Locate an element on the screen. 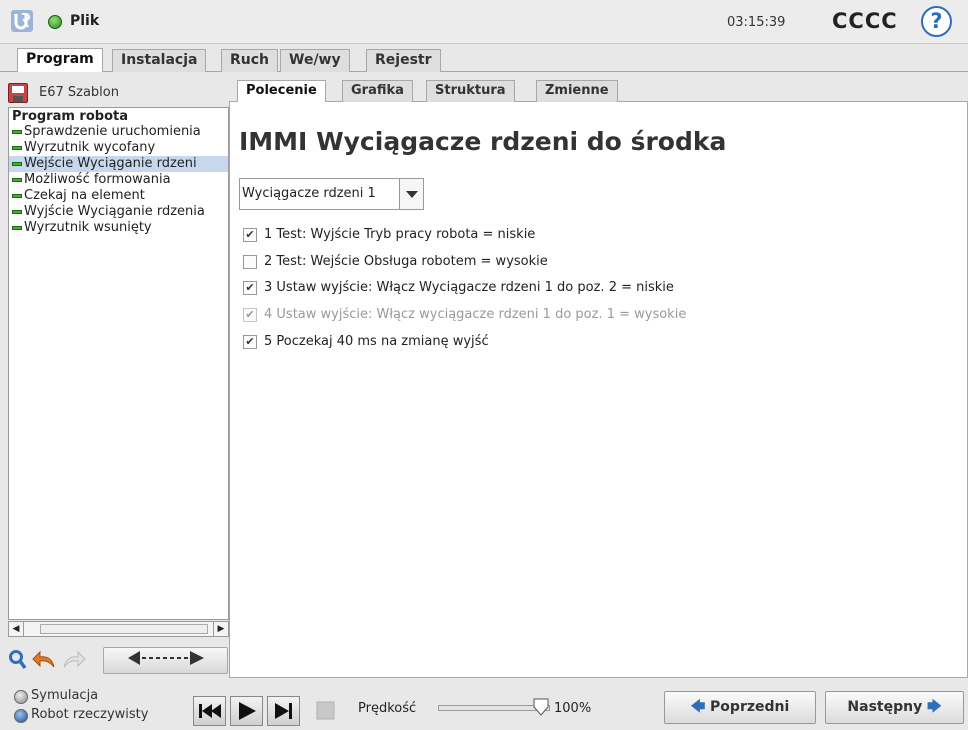 Image resolution: width=968 pixels, height=730 pixels. arrow-right-icon: 🡆 is located at coordinates (934, 707).